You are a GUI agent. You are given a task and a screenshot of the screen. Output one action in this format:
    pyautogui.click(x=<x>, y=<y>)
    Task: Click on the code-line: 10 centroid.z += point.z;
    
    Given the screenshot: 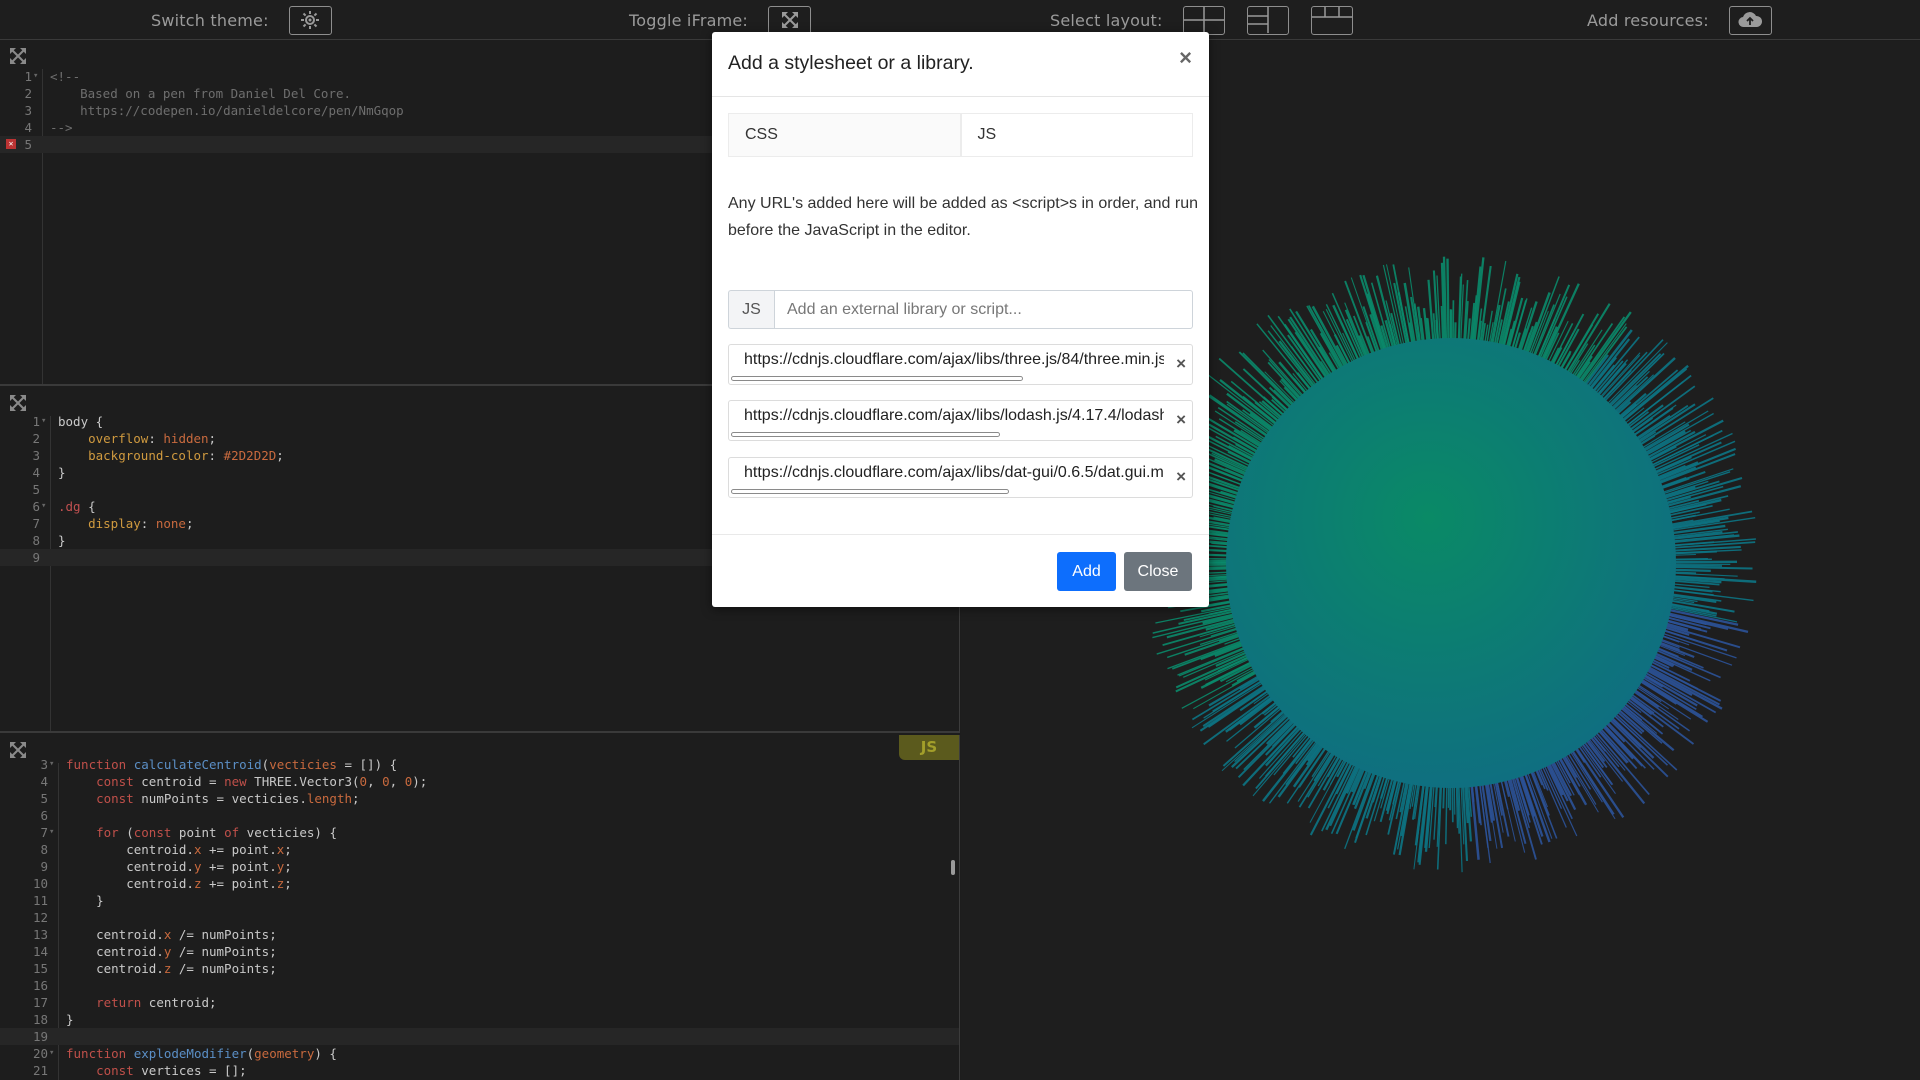 What is the action you would take?
    pyautogui.click(x=479, y=883)
    